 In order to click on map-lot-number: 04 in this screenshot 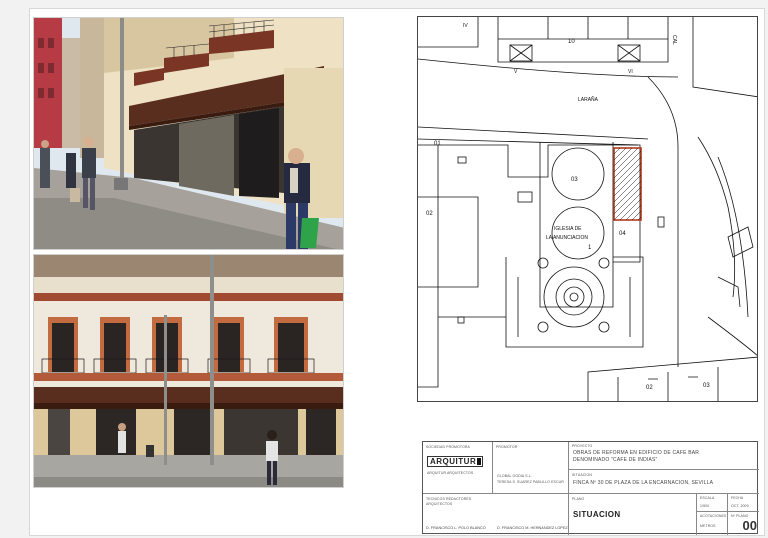, I will do `click(622, 234)`.